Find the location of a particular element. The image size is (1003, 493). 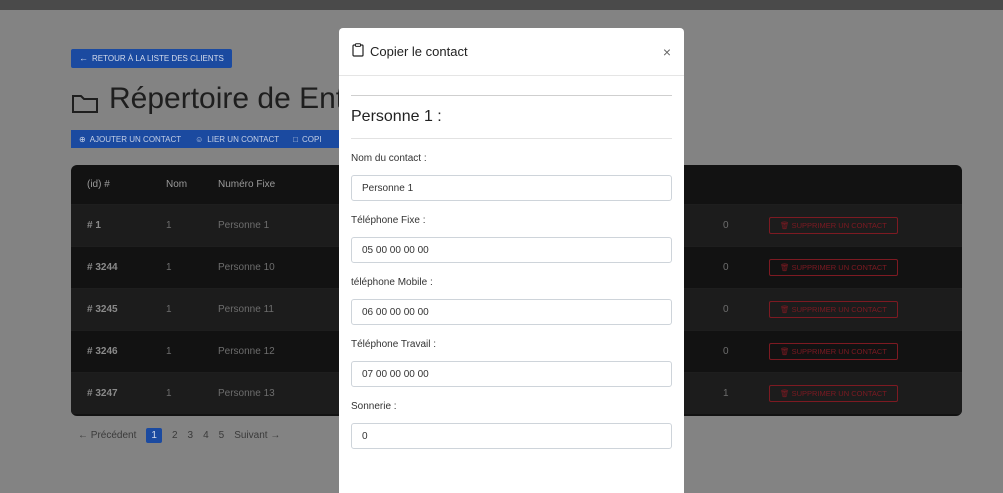

row-id: # 3246 is located at coordinates (102, 351).